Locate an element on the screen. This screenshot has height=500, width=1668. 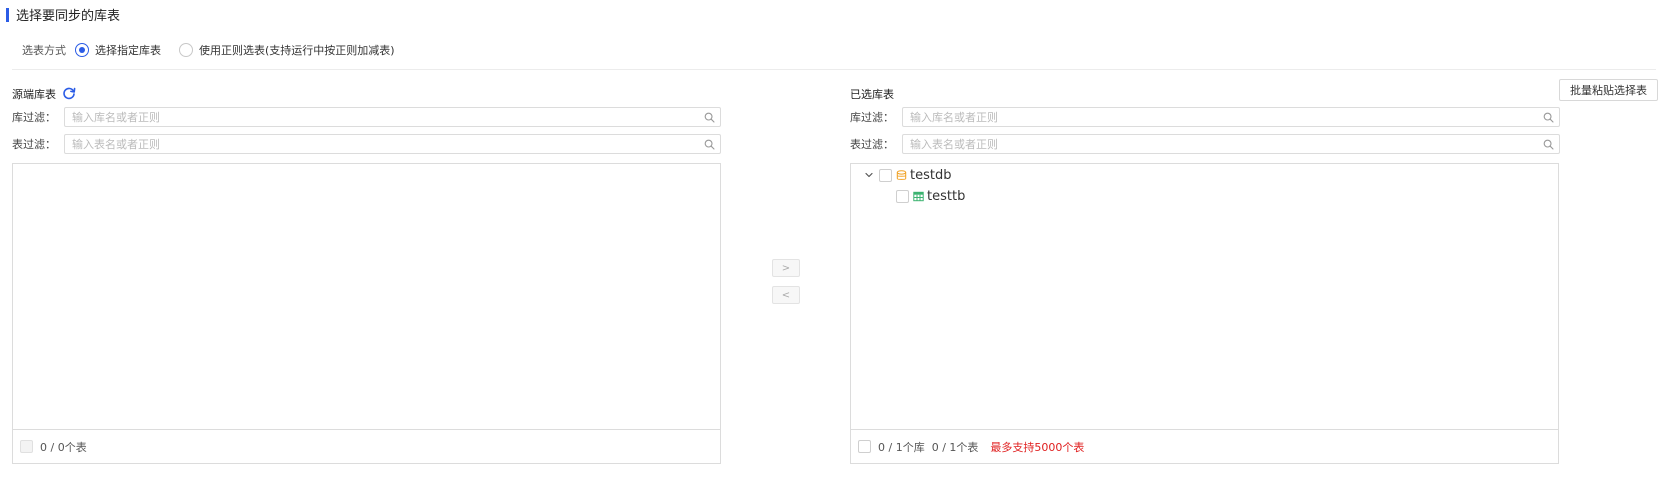
selected-panel-title: 已选库表 is located at coordinates (872, 94).